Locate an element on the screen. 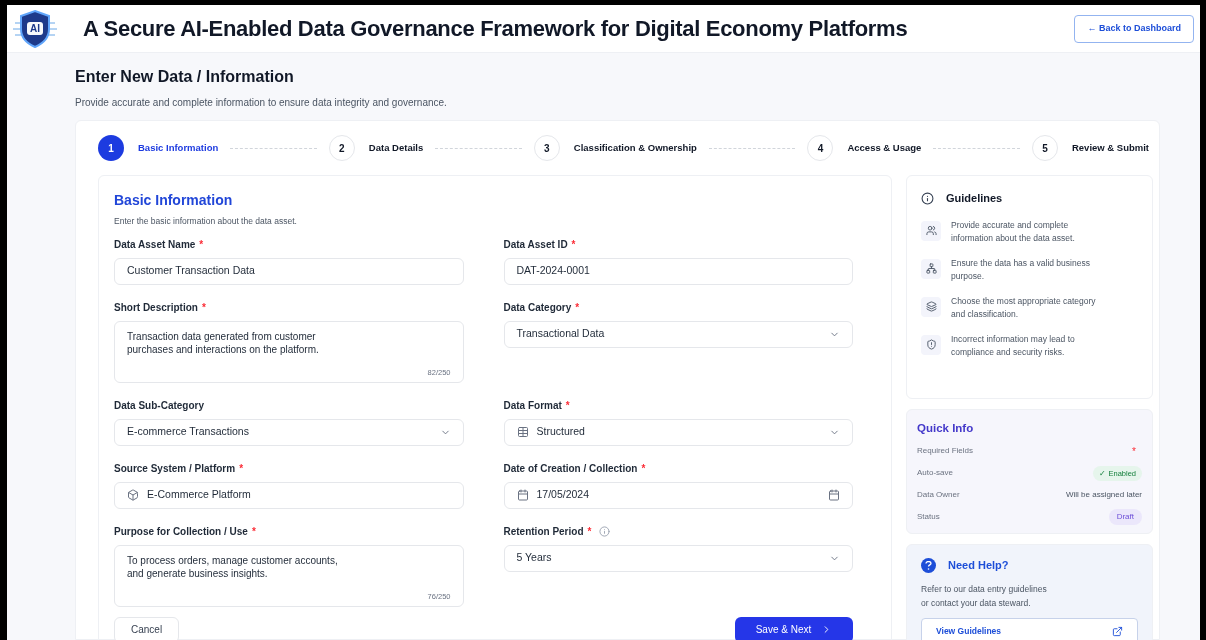  step-number: 4 is located at coordinates (820, 148).